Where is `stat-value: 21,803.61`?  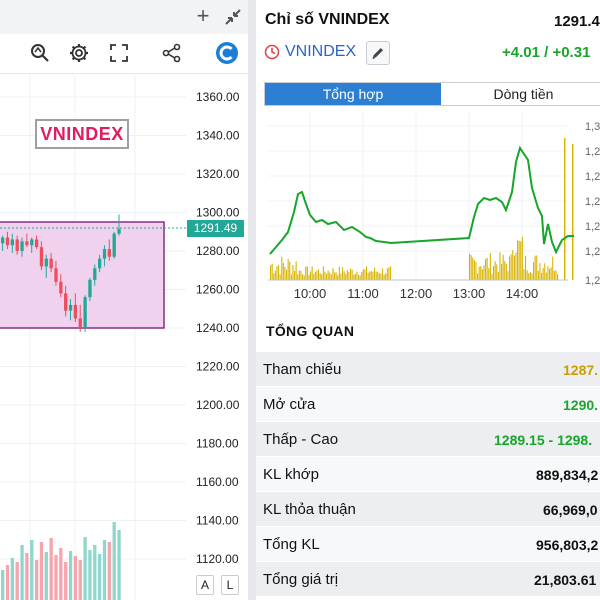
stat-value: 21,803.61 is located at coordinates (565, 580).